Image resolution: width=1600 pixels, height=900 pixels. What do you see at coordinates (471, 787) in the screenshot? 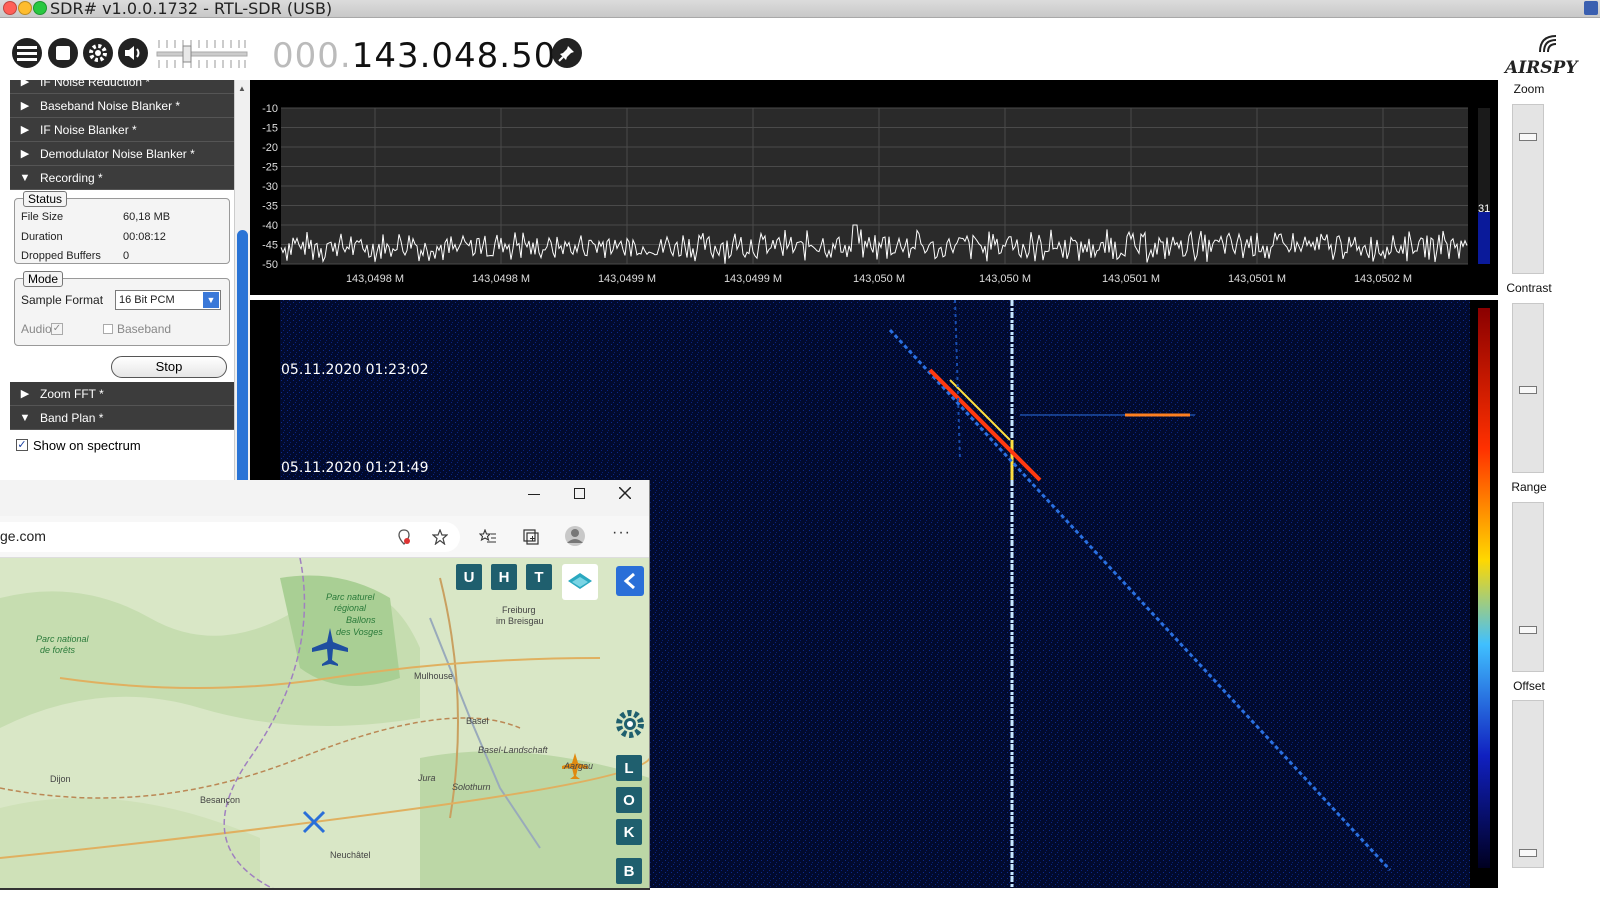
I see `map-label: Solothurn` at bounding box center [471, 787].